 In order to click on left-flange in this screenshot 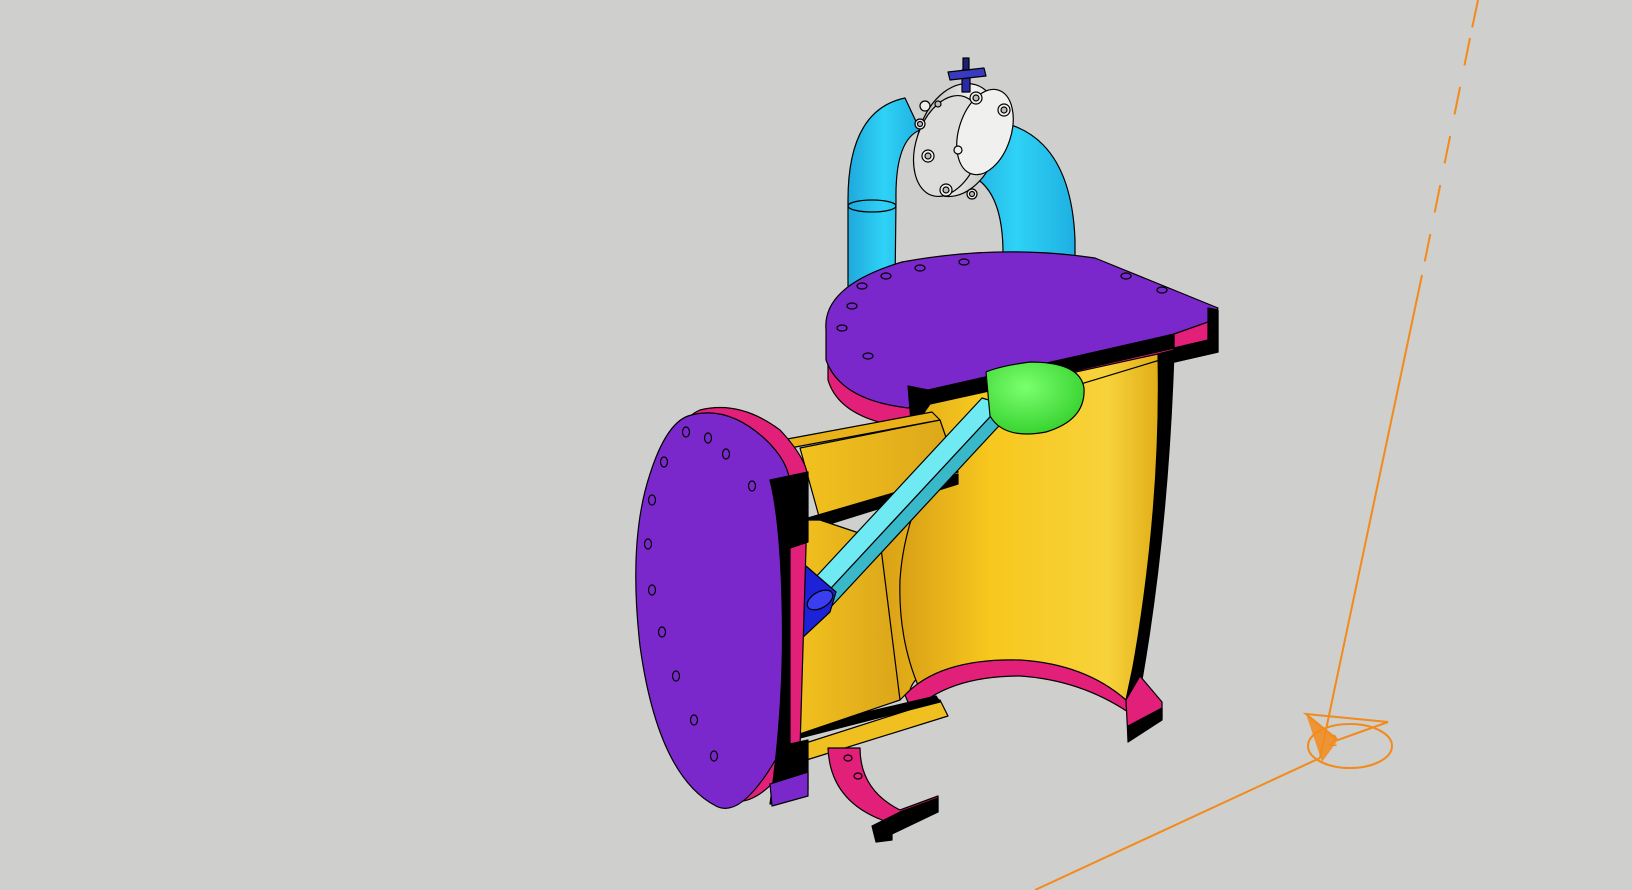, I will do `click(722, 607)`.